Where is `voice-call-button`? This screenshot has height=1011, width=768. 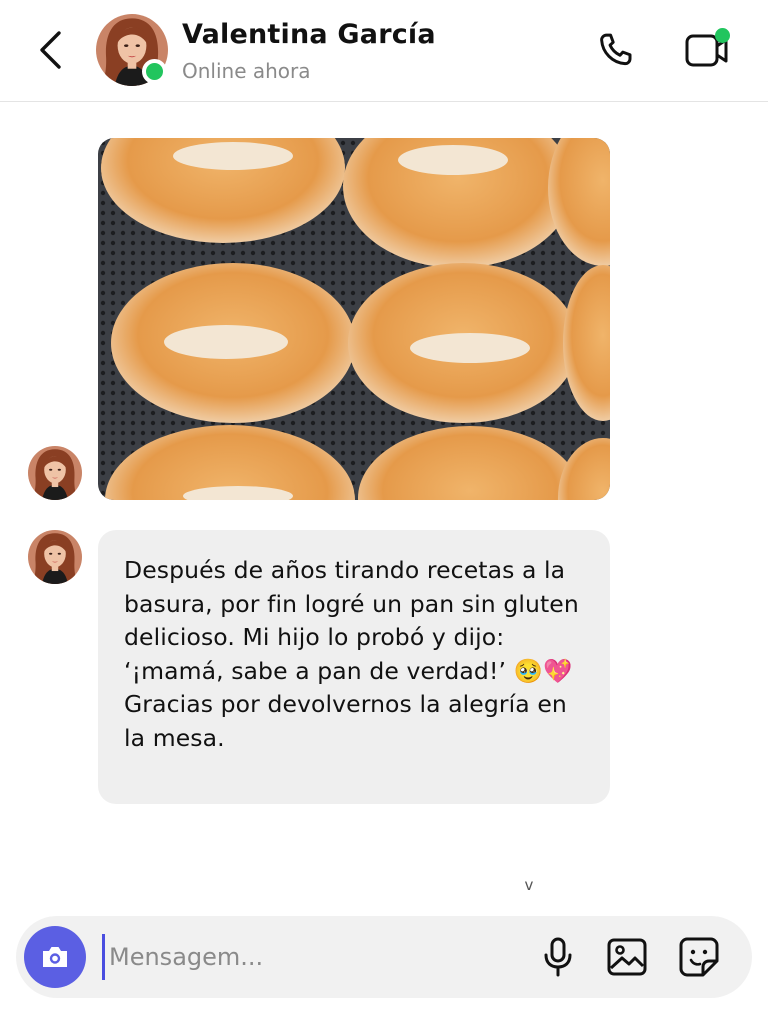
voice-call-button is located at coordinates (616, 50).